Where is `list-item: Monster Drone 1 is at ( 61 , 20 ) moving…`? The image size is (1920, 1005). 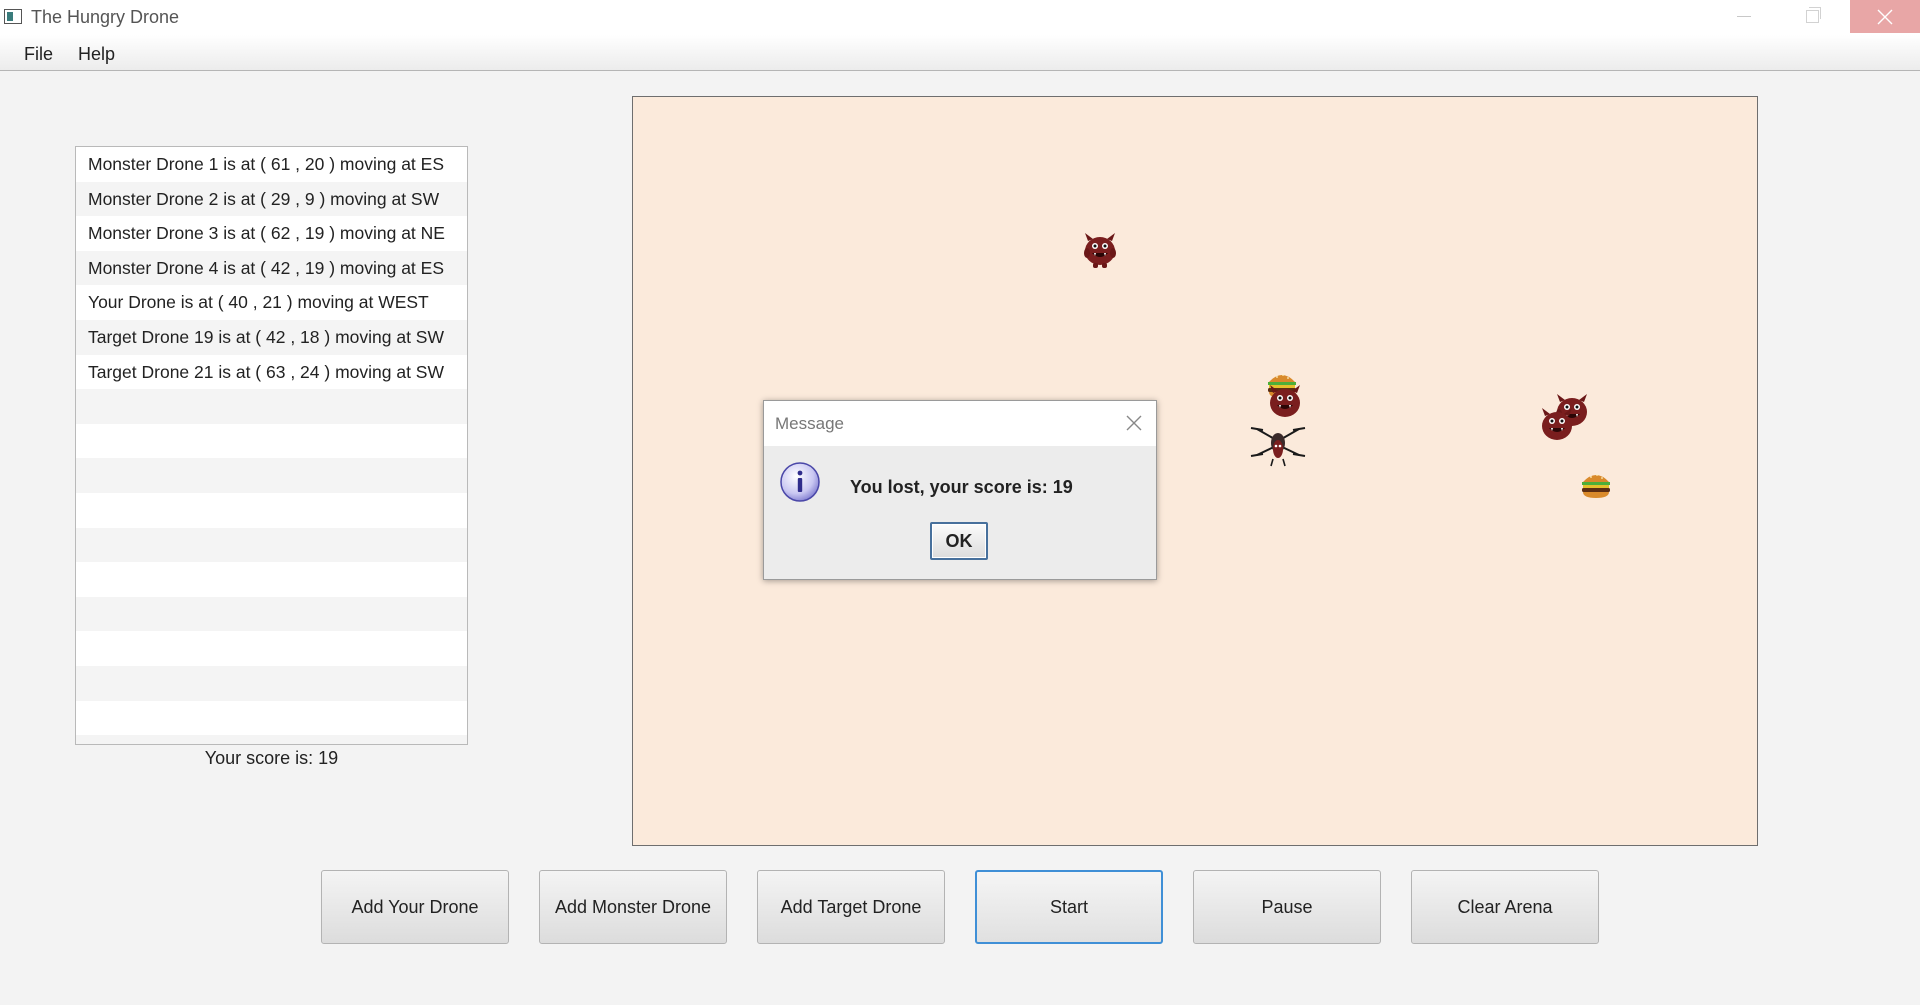
list-item: Monster Drone 1 is at ( 61 , 20 ) moving… is located at coordinates (271, 164).